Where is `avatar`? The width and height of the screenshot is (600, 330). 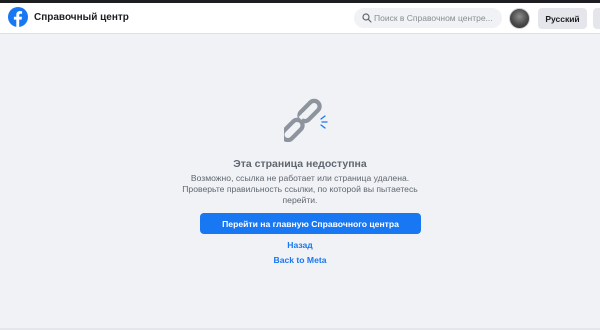 avatar is located at coordinates (519, 18).